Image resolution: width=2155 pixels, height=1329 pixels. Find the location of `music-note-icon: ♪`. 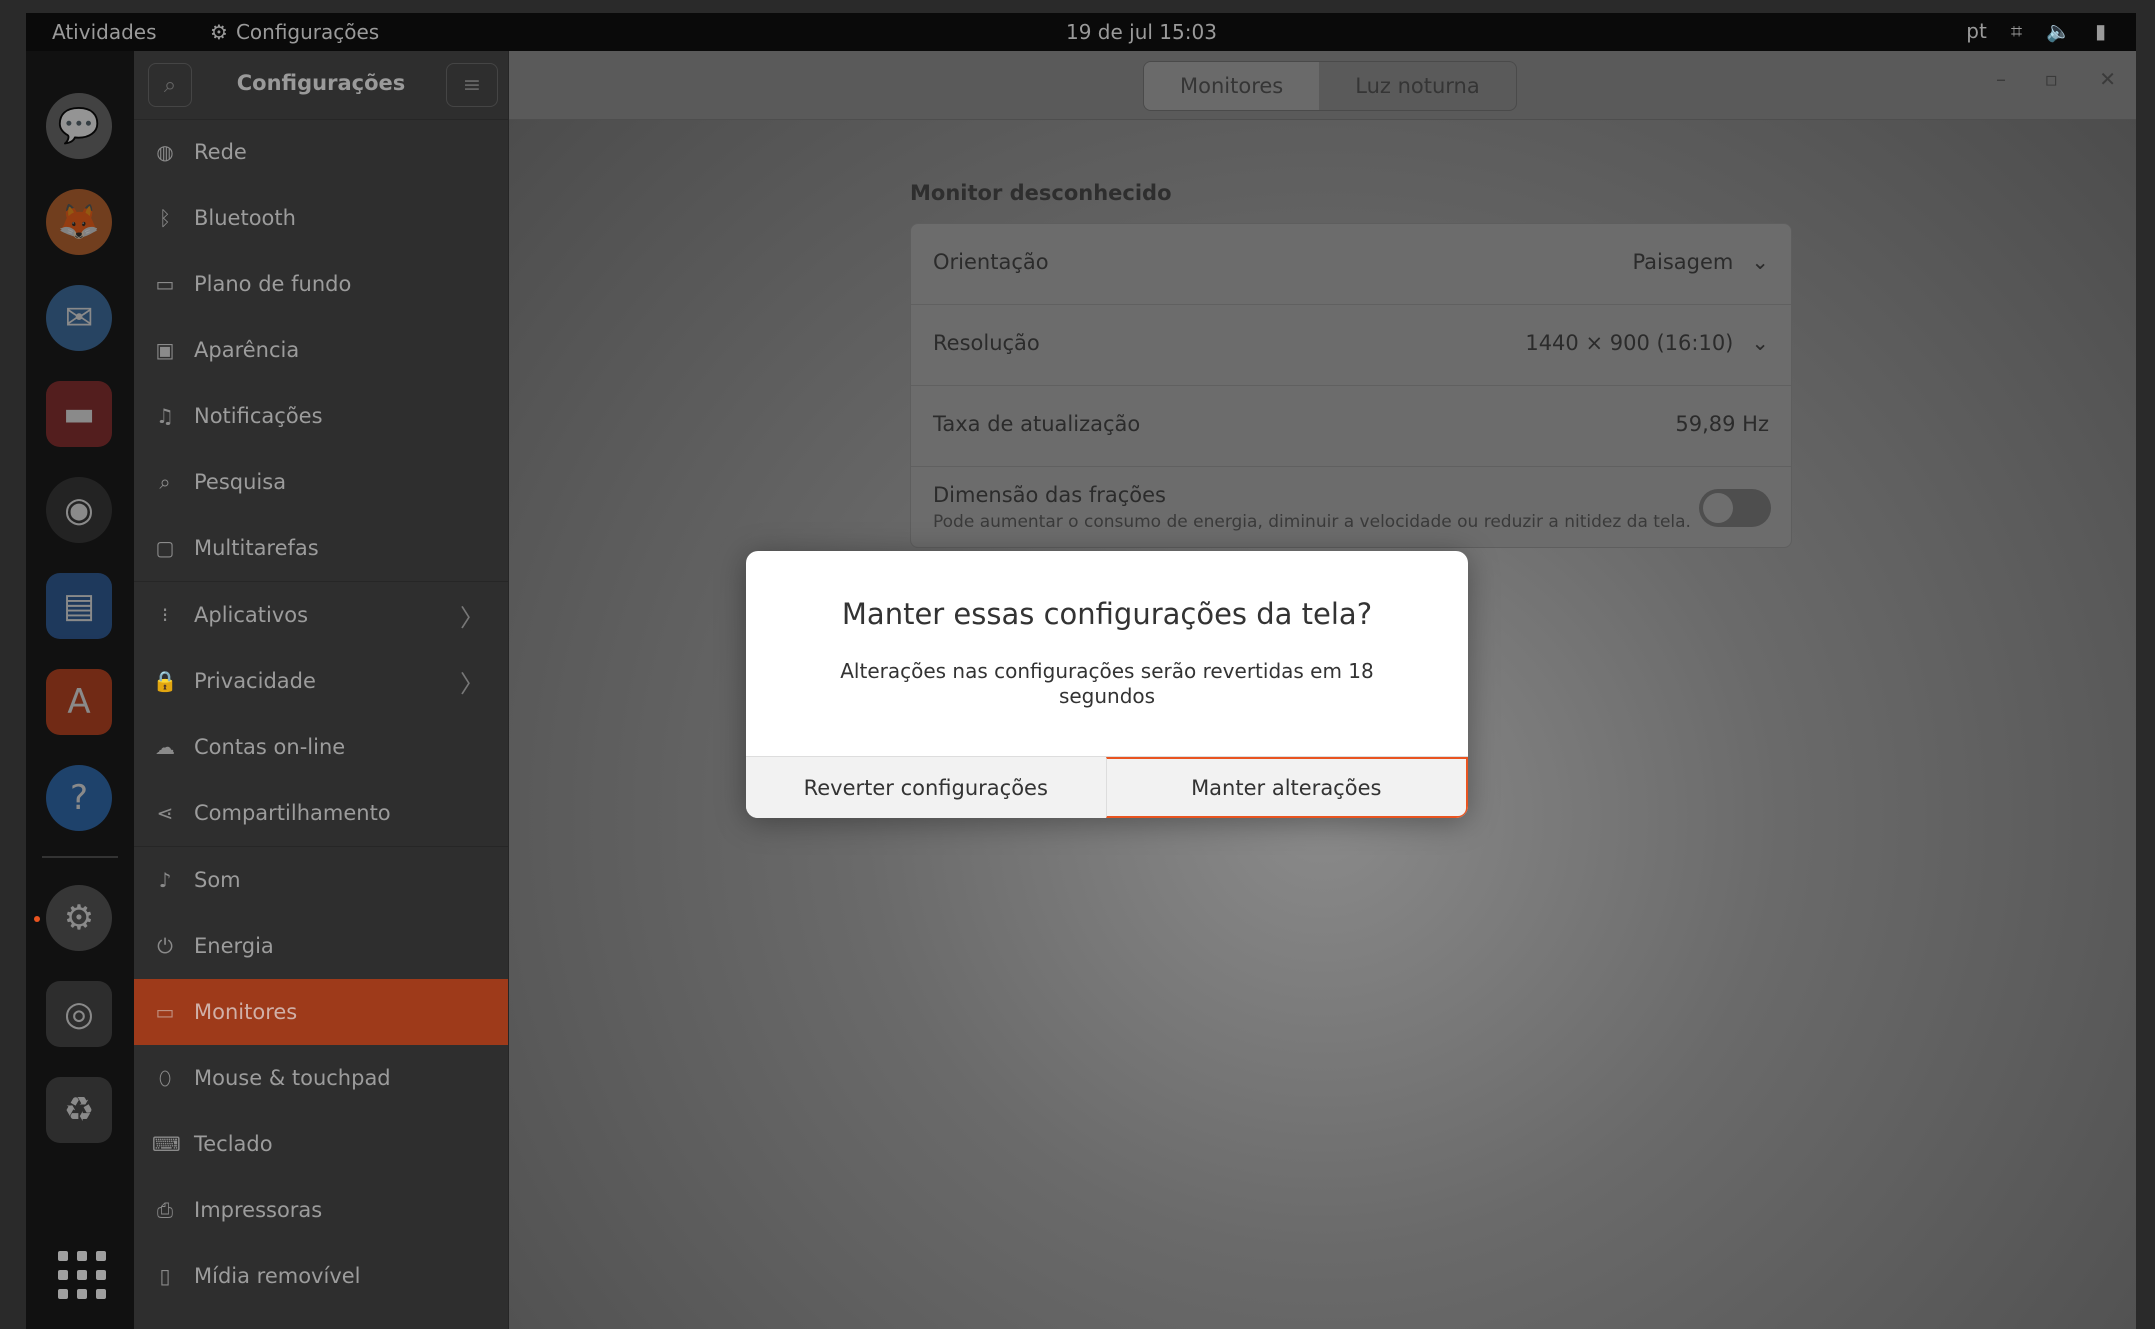

music-note-icon: ♪ is located at coordinates (165, 880).